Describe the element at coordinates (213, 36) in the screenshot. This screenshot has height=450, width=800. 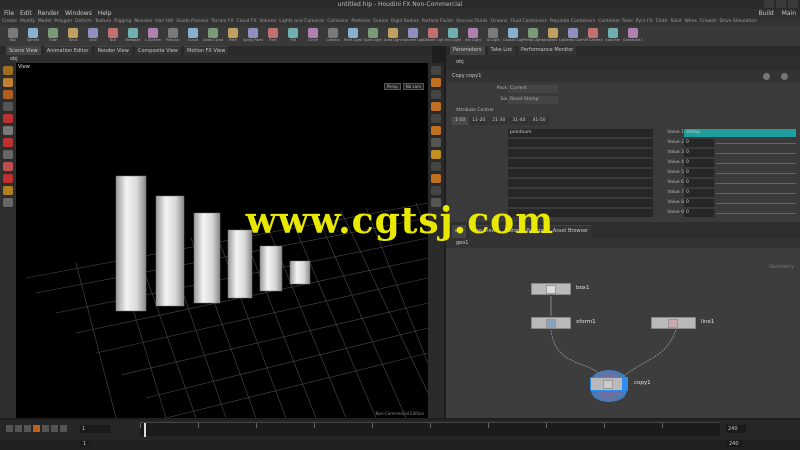
I see `shelf-tool: Draw Curve` at that location.